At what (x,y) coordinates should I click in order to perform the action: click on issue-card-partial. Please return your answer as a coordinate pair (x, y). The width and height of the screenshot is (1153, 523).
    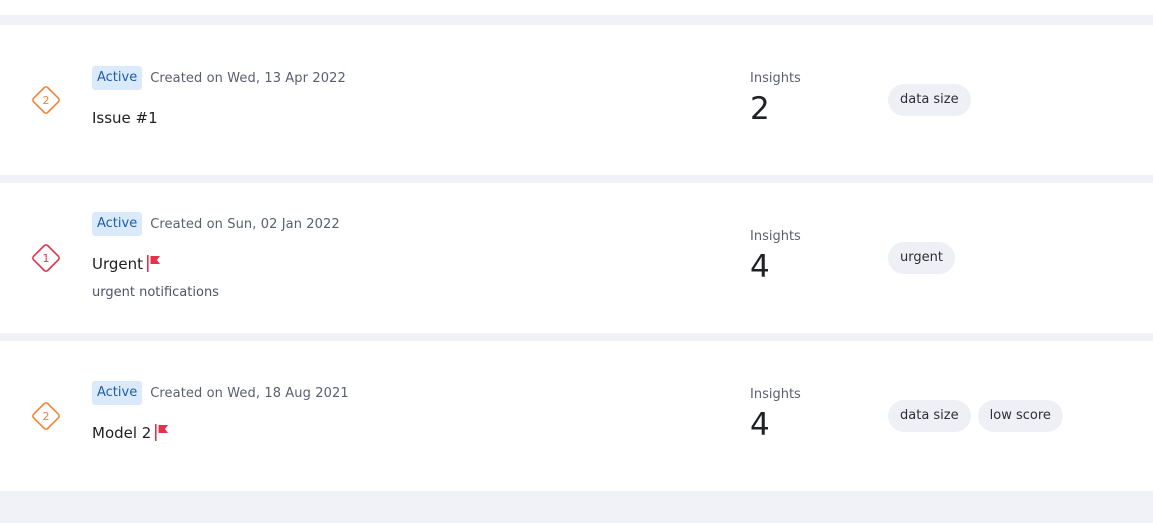
    Looking at the image, I should click on (576, 7).